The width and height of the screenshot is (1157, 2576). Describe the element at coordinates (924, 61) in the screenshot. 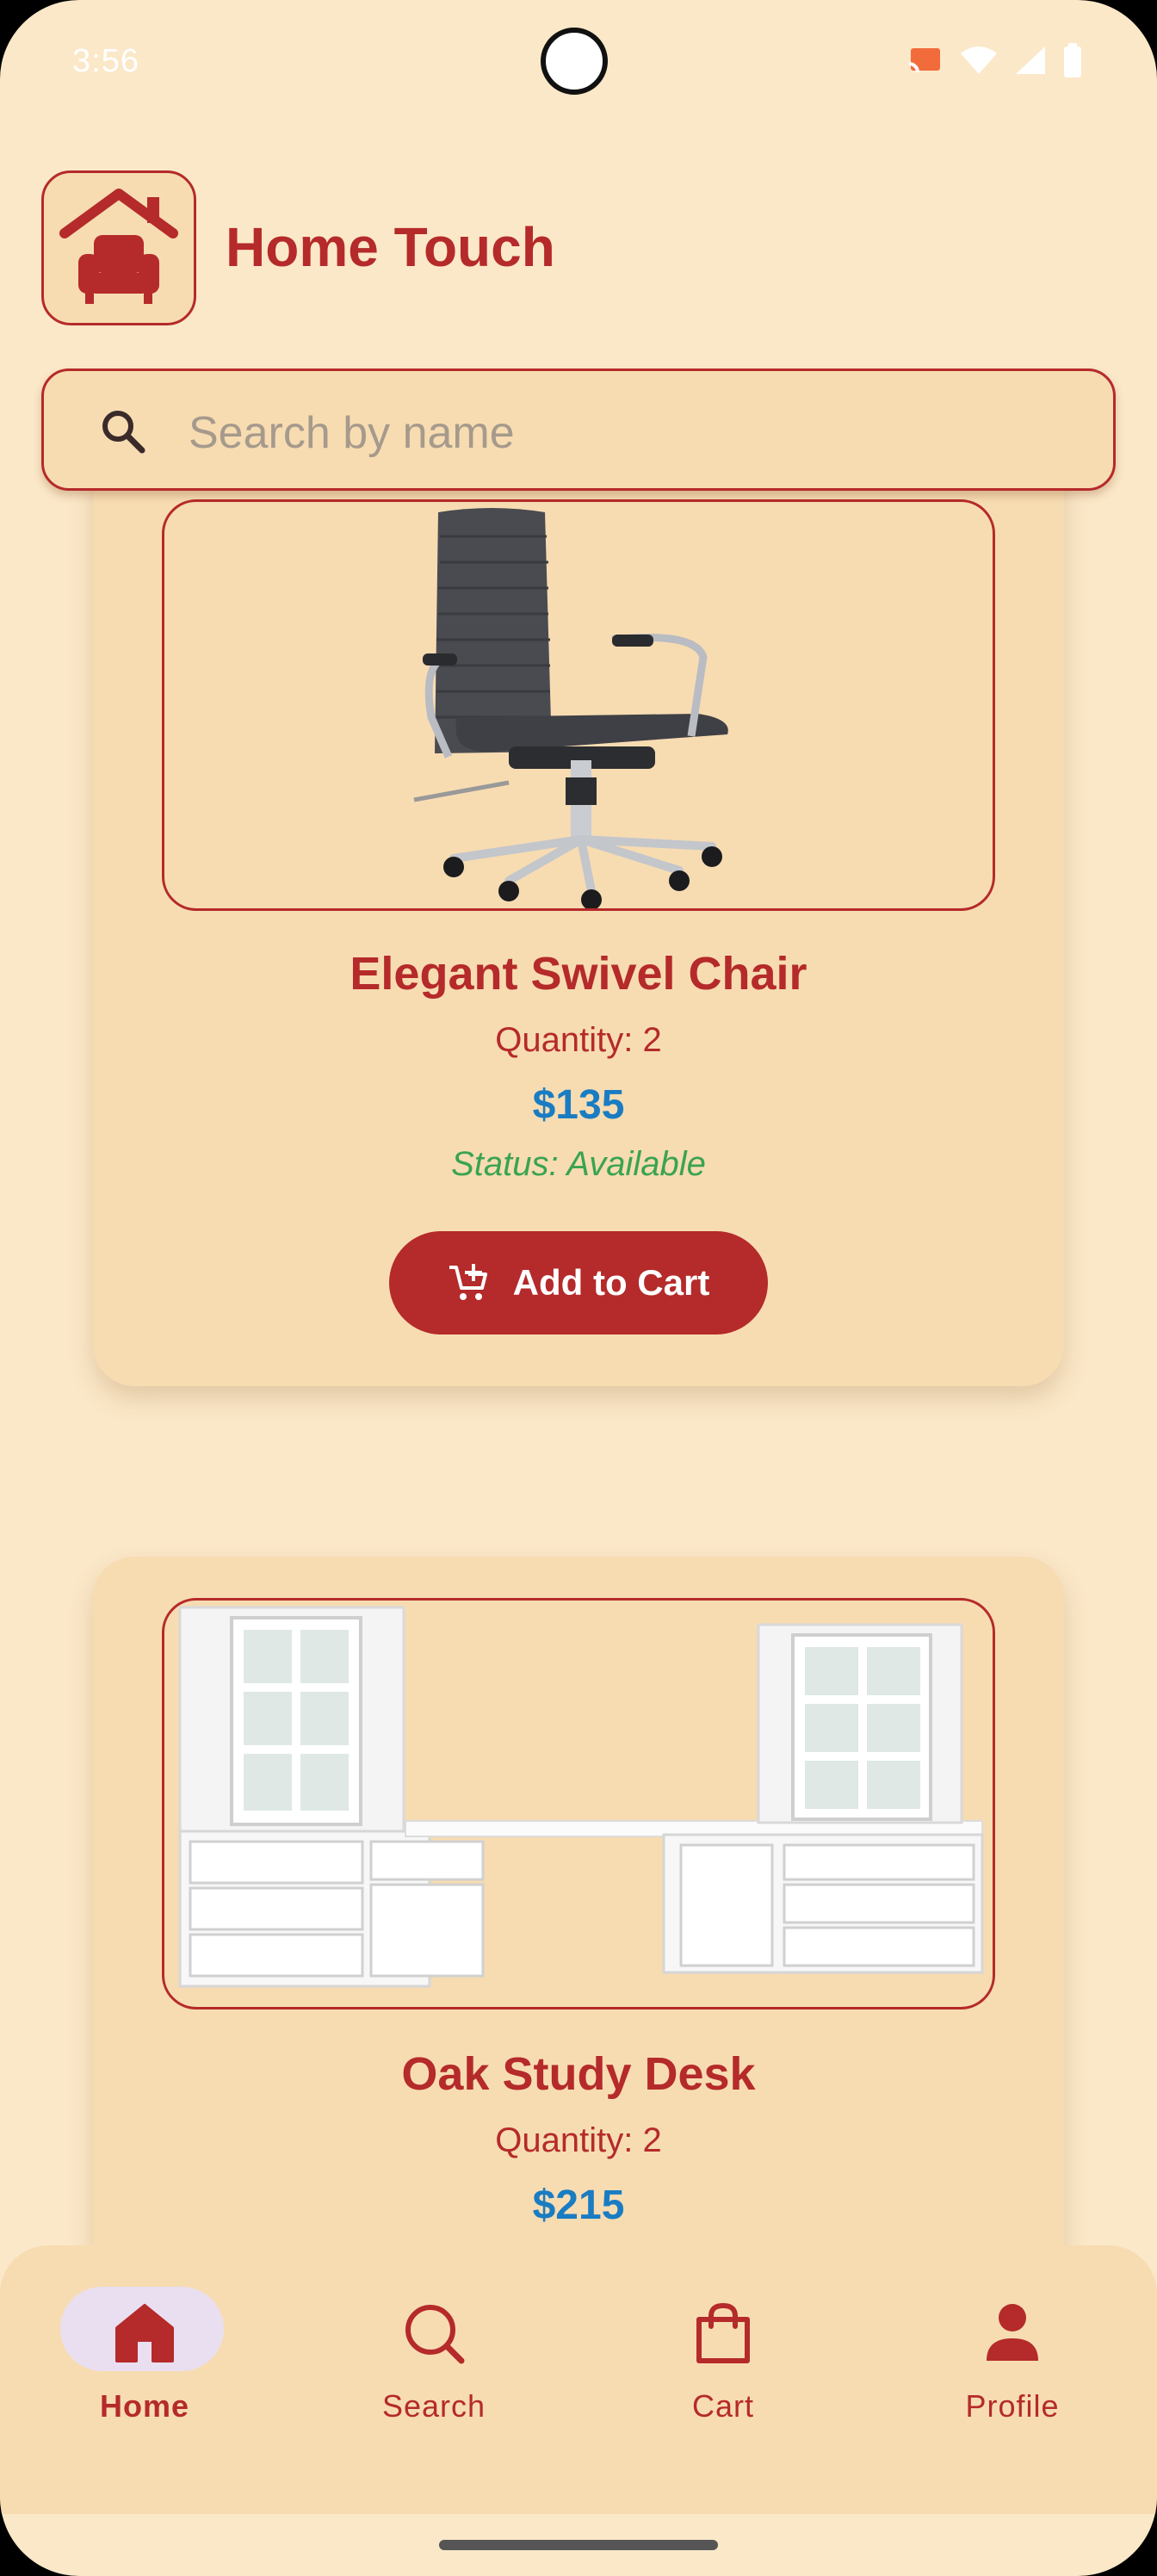

I see `cast-icon` at that location.